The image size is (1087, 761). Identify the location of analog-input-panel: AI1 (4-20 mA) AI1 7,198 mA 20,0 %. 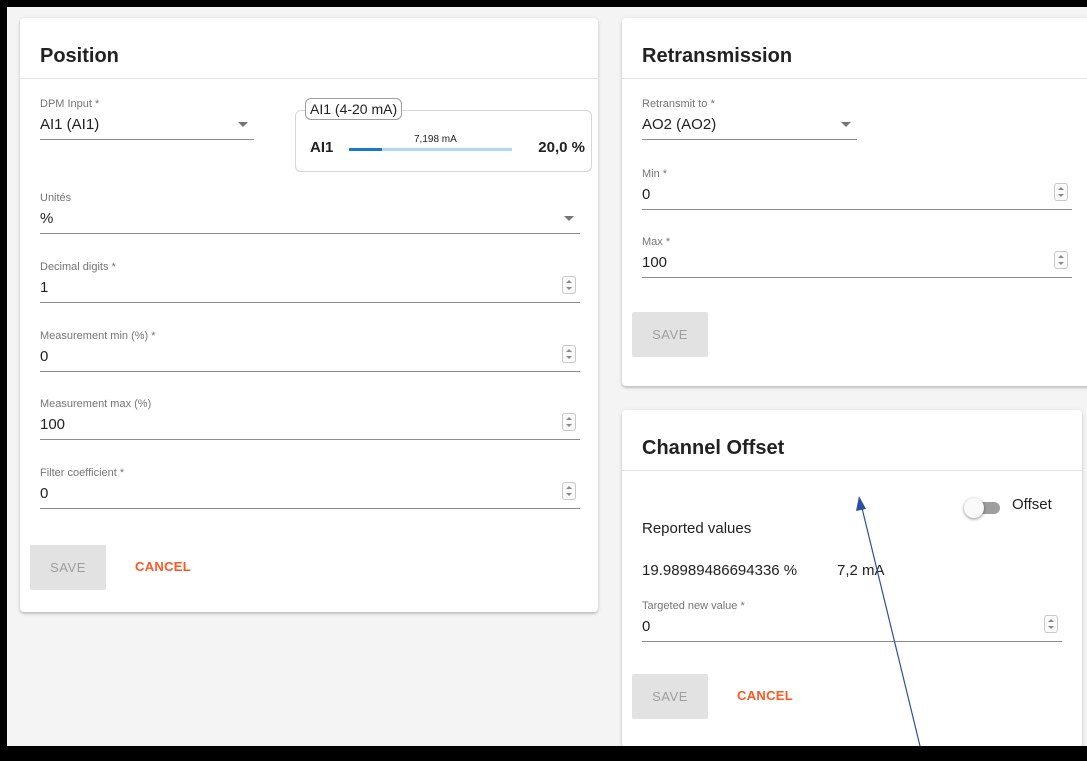
(443, 135).